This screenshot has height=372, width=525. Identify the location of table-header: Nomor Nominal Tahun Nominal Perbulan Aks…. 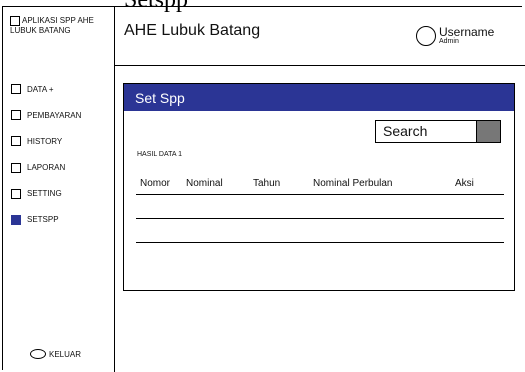
(320, 185).